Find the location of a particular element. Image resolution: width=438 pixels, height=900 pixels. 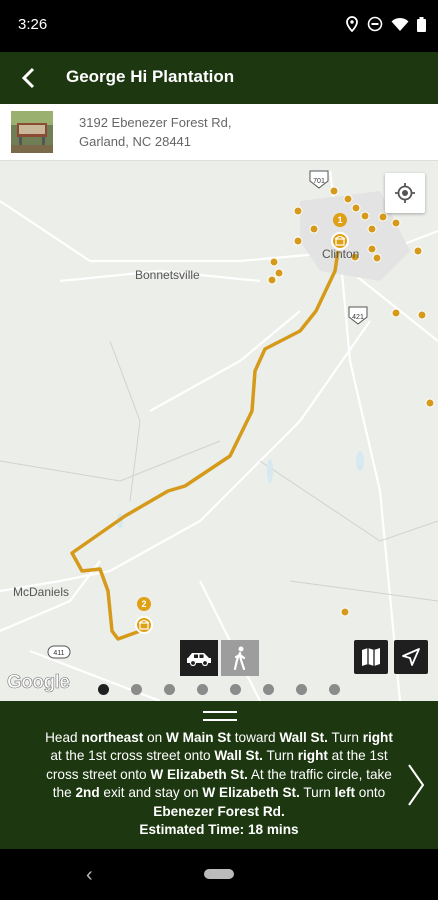

google-logo: Google is located at coordinates (39, 683).